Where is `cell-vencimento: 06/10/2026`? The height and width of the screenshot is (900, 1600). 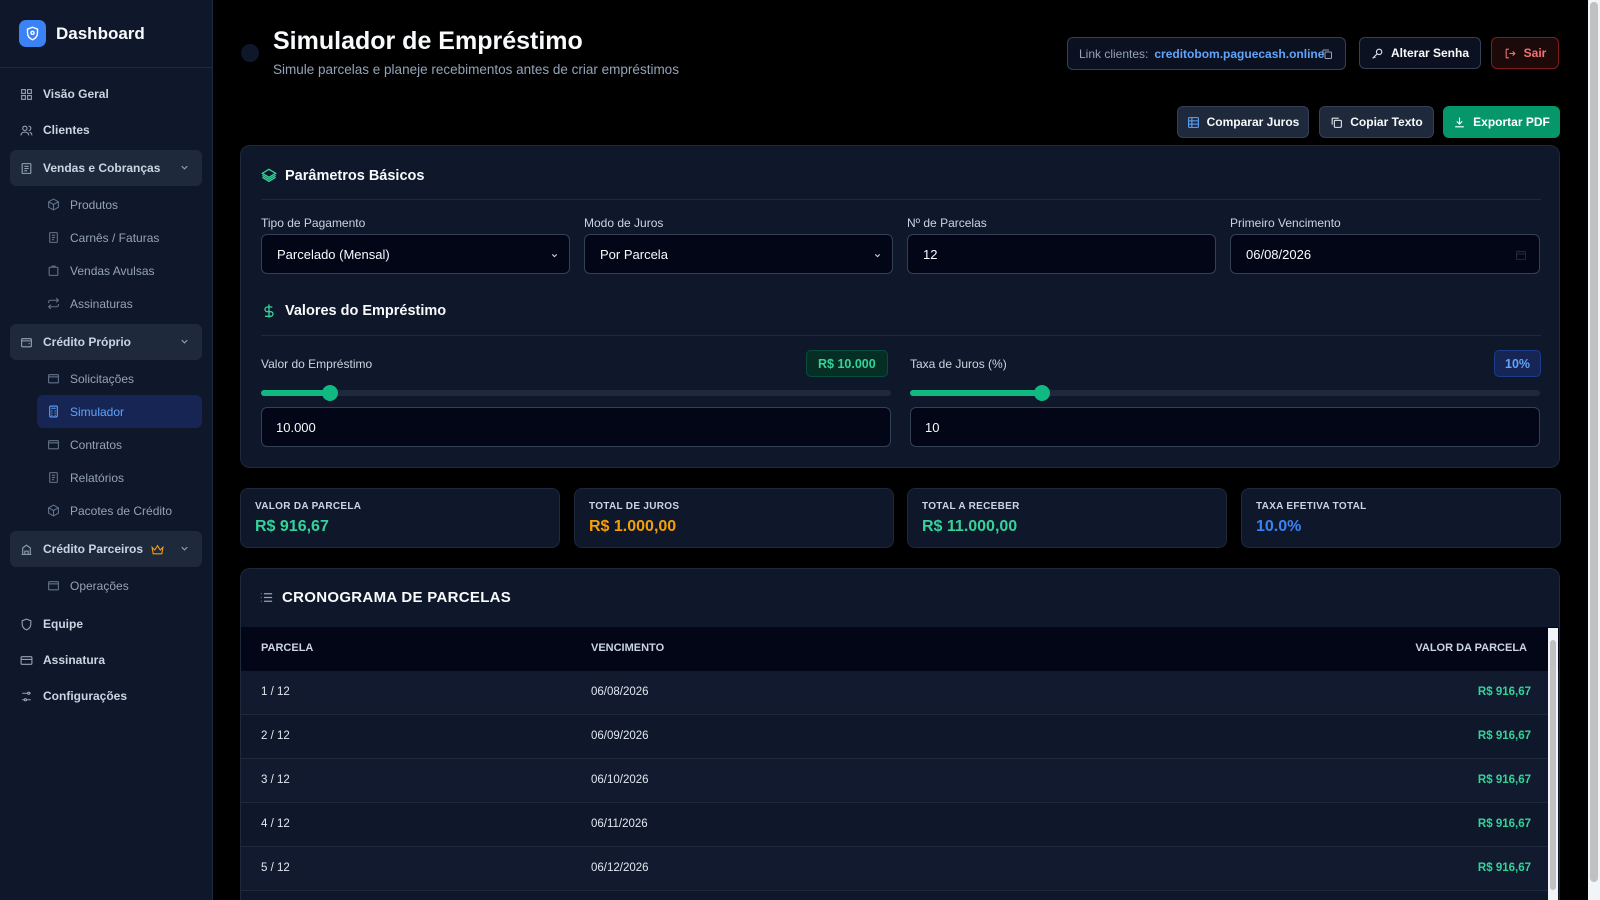 cell-vencimento: 06/10/2026 is located at coordinates (620, 780).